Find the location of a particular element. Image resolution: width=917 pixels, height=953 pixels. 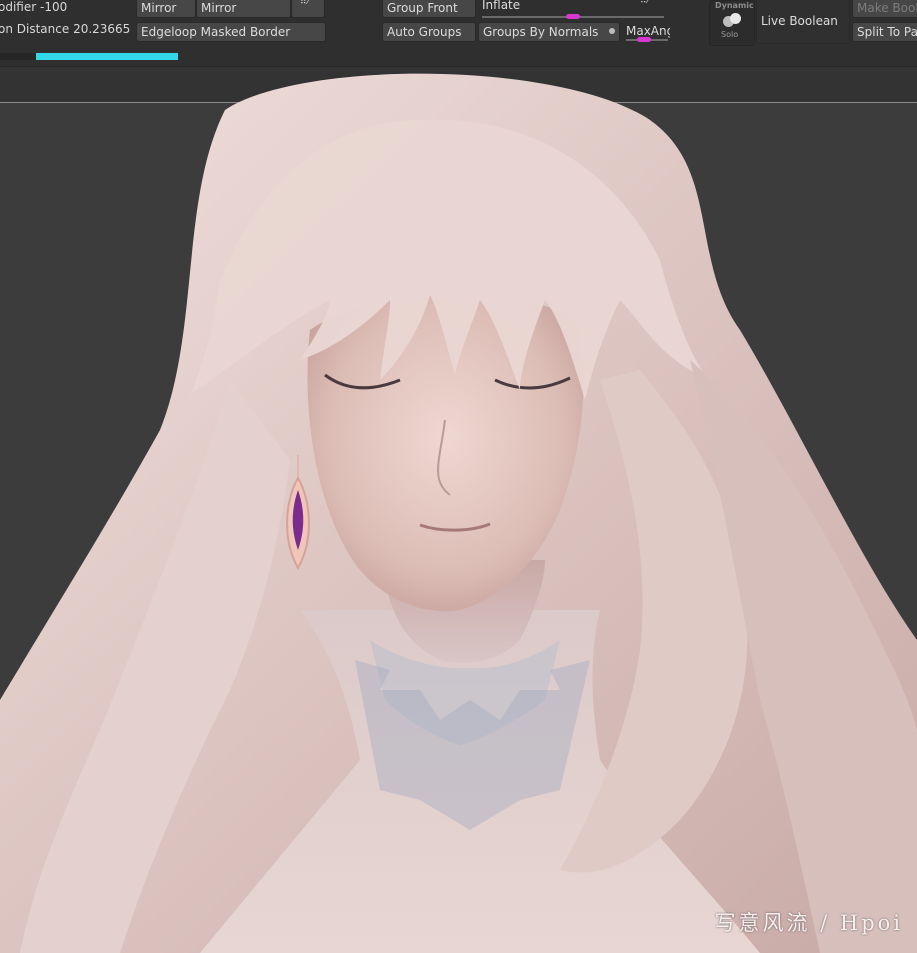

inflate-slider-knob is located at coordinates (573, 16).